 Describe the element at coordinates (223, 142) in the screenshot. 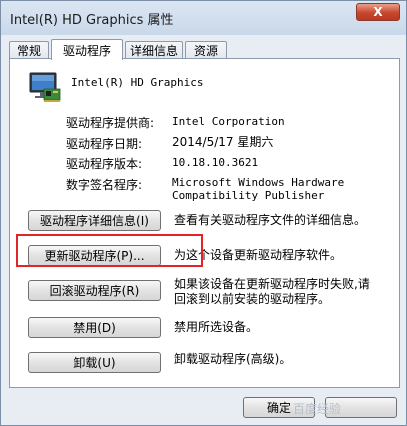

I see `date-value: 2014/5/17 星期六` at that location.